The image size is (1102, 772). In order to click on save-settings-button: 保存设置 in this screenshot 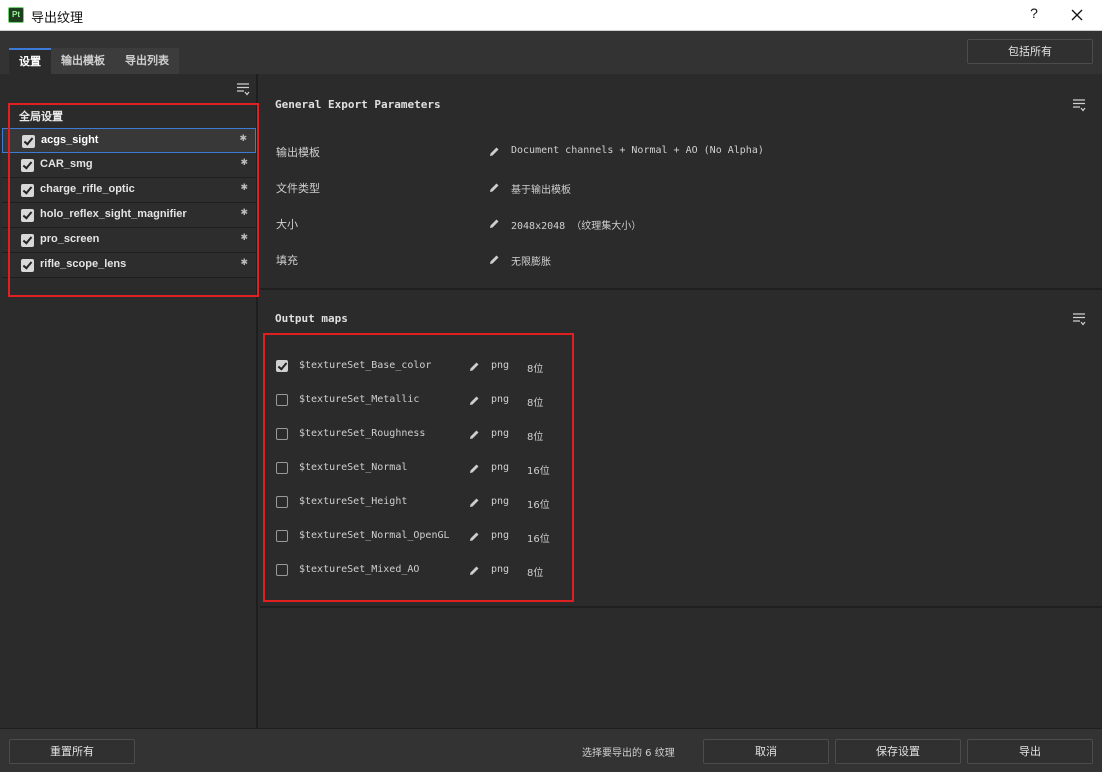, I will do `click(898, 751)`.